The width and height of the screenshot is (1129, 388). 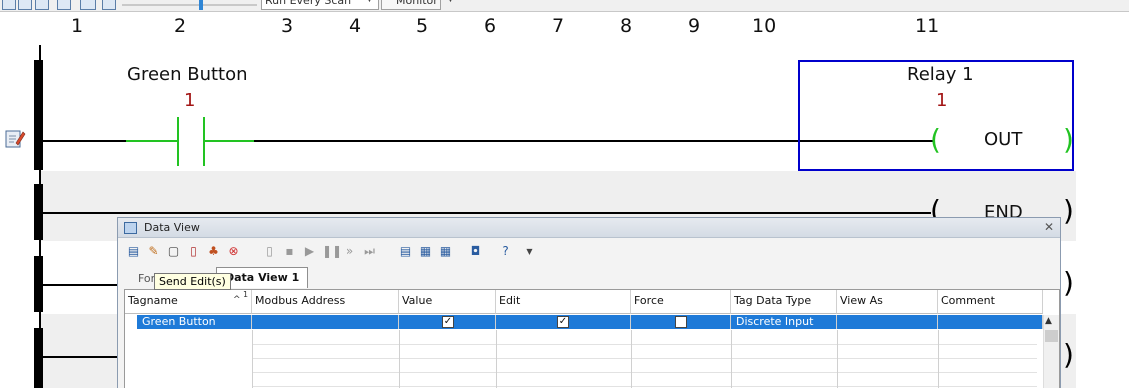 What do you see at coordinates (193, 251) in the screenshot?
I see `delete-tag-icon: ▯` at bounding box center [193, 251].